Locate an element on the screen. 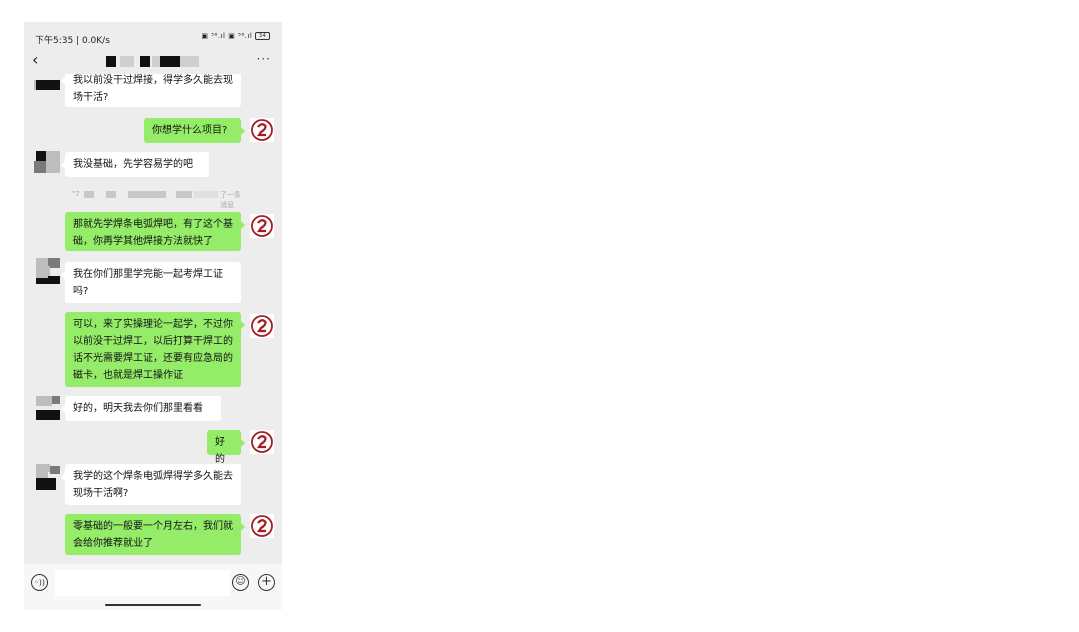 The width and height of the screenshot is (1079, 632). message-bubble-sent: 你想学什么项目? is located at coordinates (194, 130).